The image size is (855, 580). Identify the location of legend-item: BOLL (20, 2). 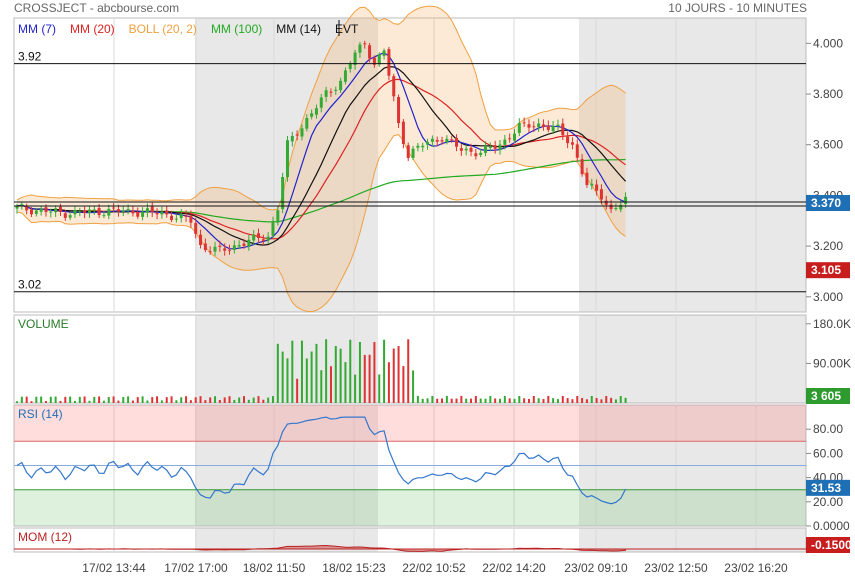
(163, 29).